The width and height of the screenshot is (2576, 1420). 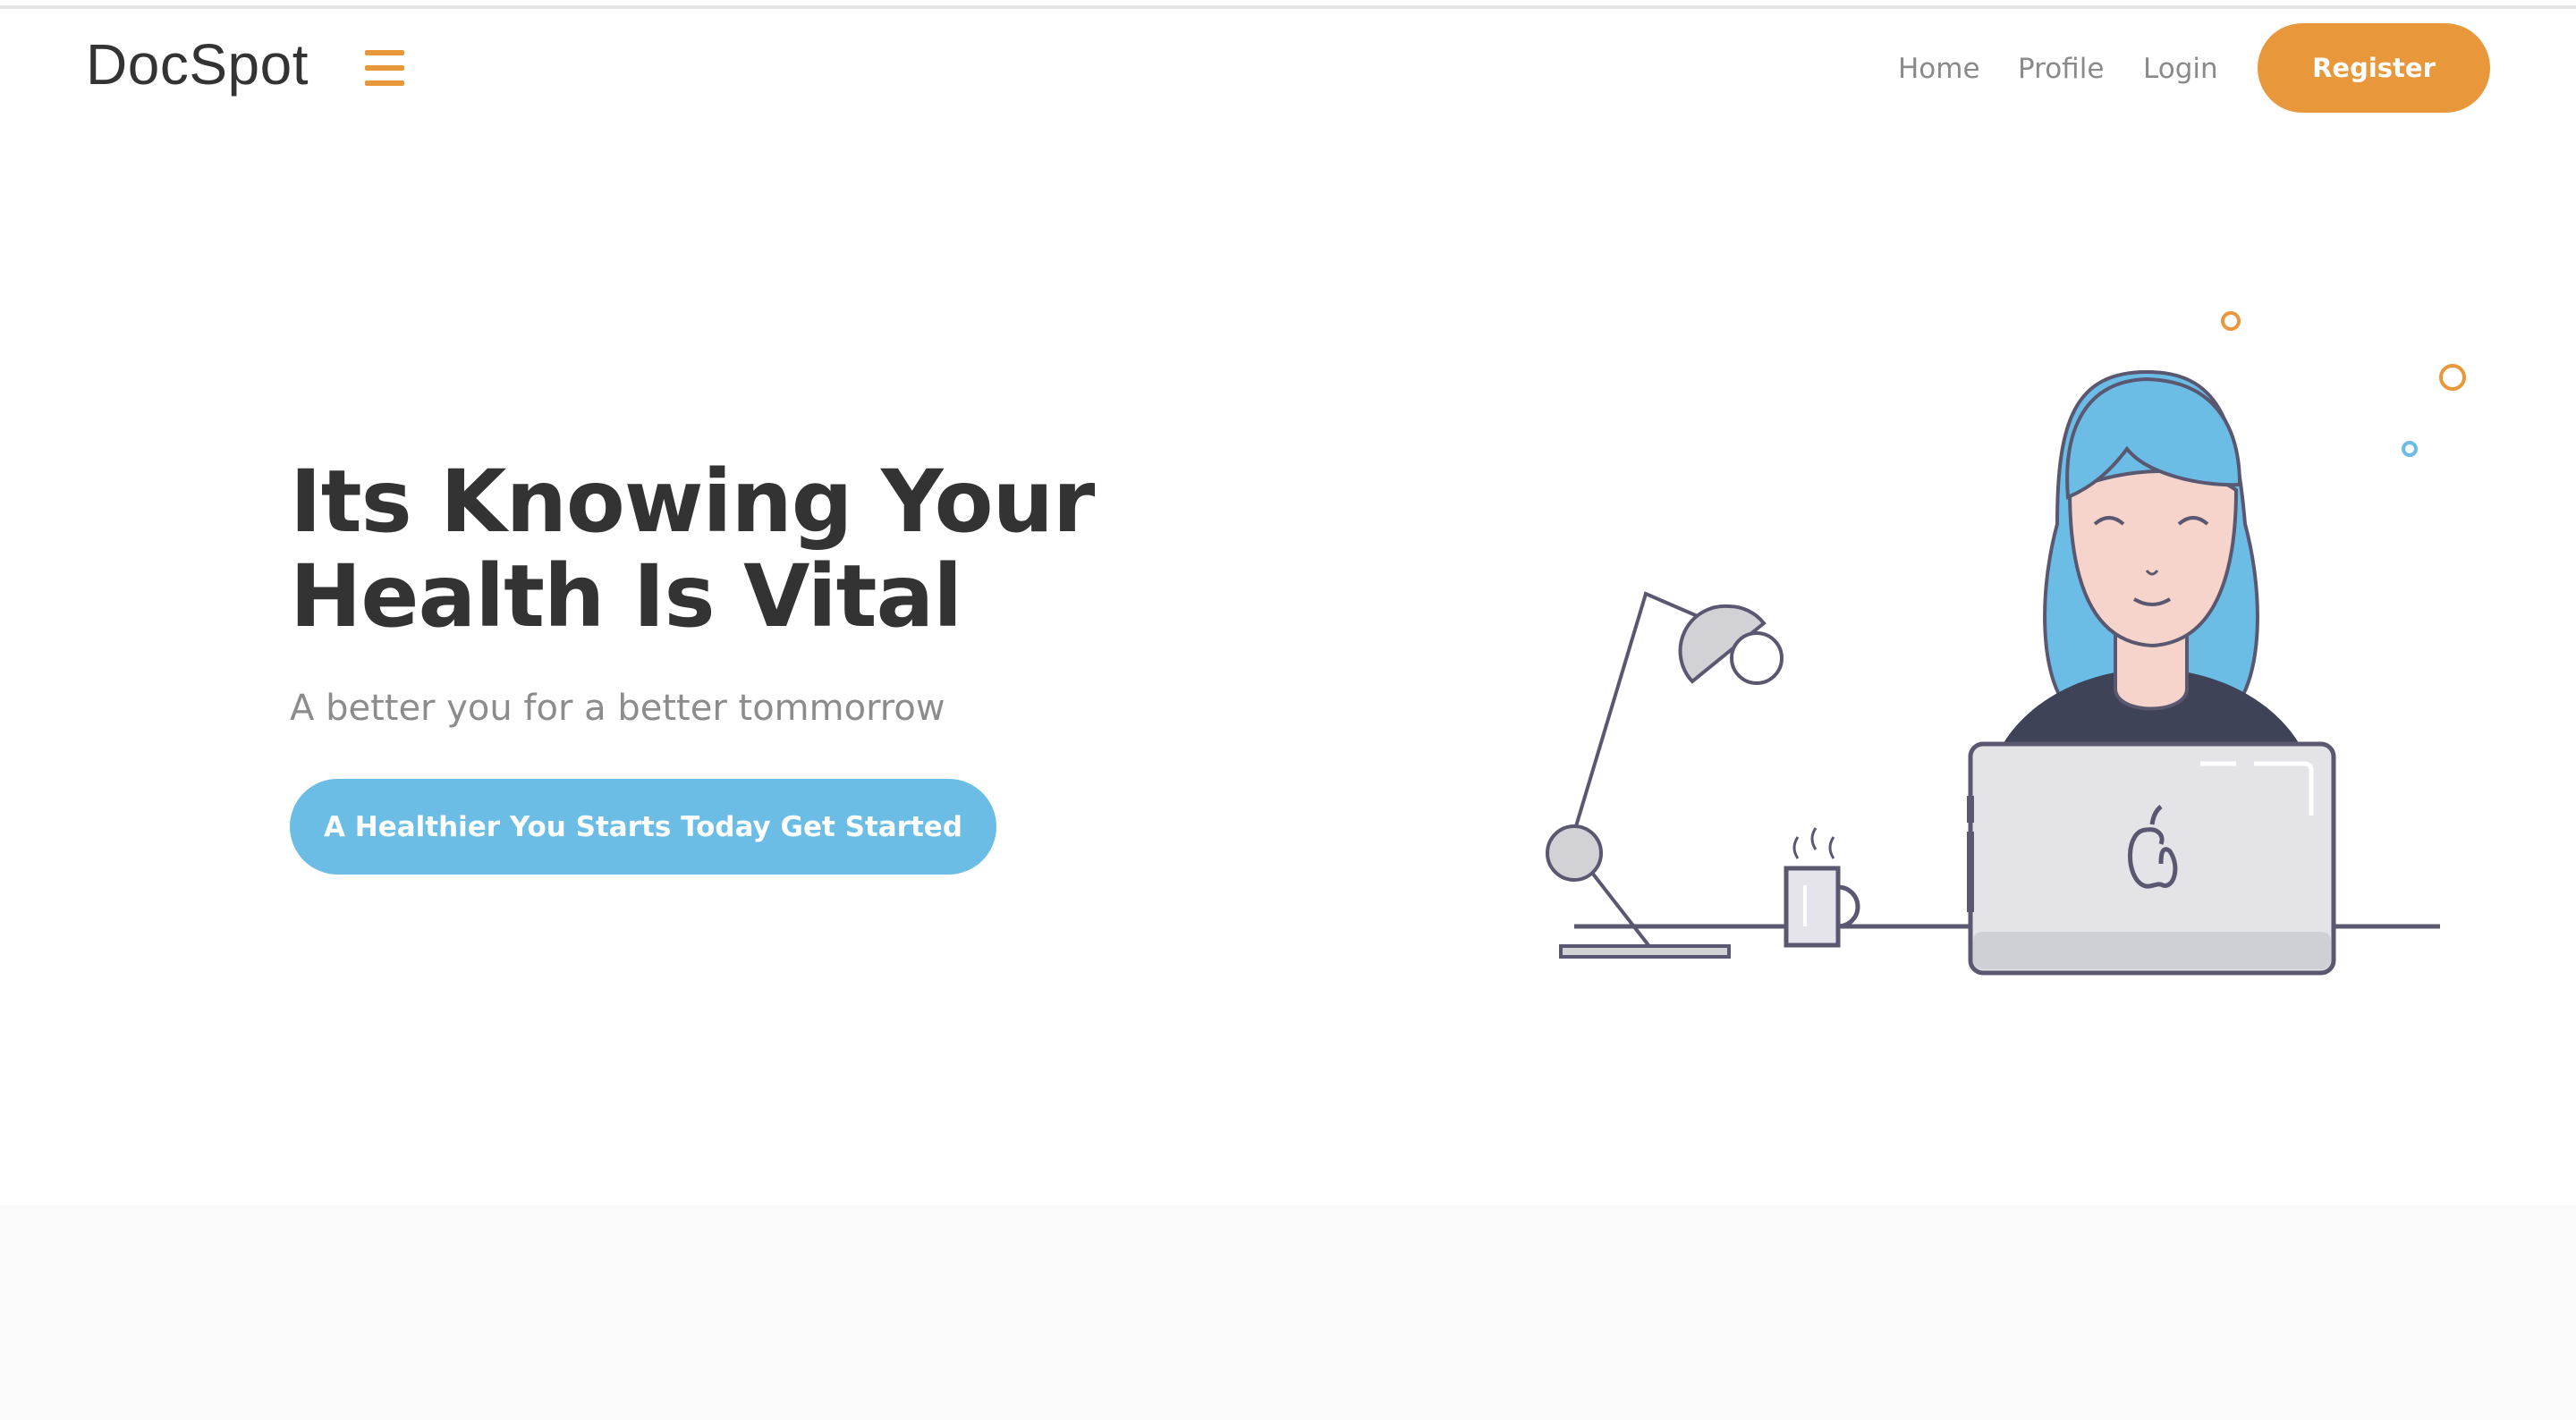 I want to click on laptop, so click(x=2151, y=859).